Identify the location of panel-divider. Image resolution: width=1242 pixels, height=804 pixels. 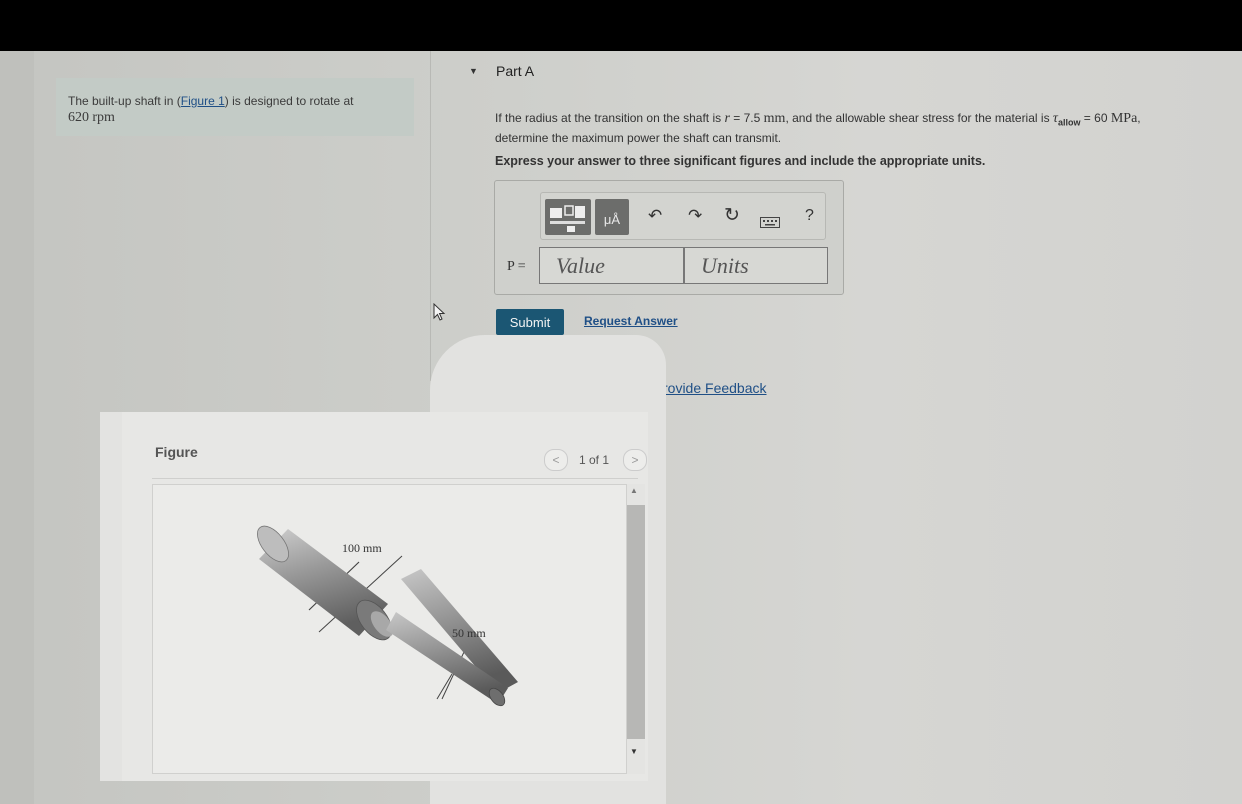
(430, 216).